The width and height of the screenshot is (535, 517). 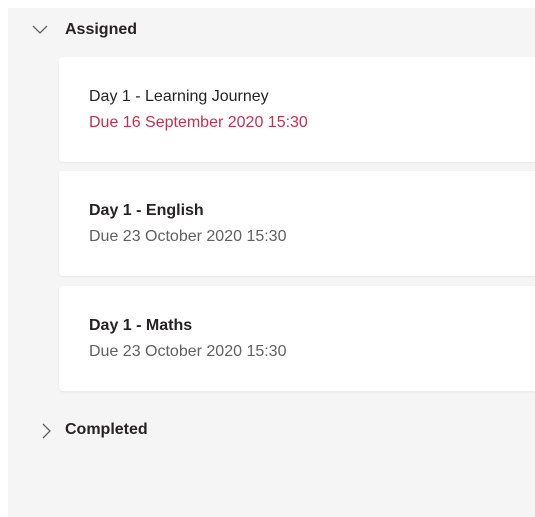 I want to click on completed-section-label: Completed, so click(x=106, y=429).